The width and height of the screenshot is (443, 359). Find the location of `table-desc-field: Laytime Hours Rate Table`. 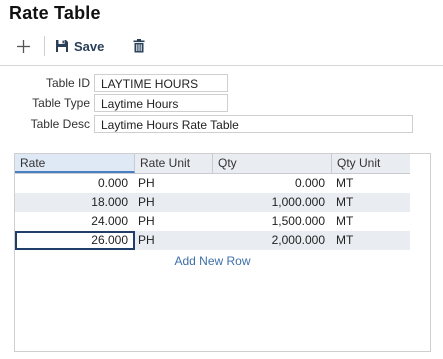

table-desc-field: Laytime Hours Rate Table is located at coordinates (253, 124).